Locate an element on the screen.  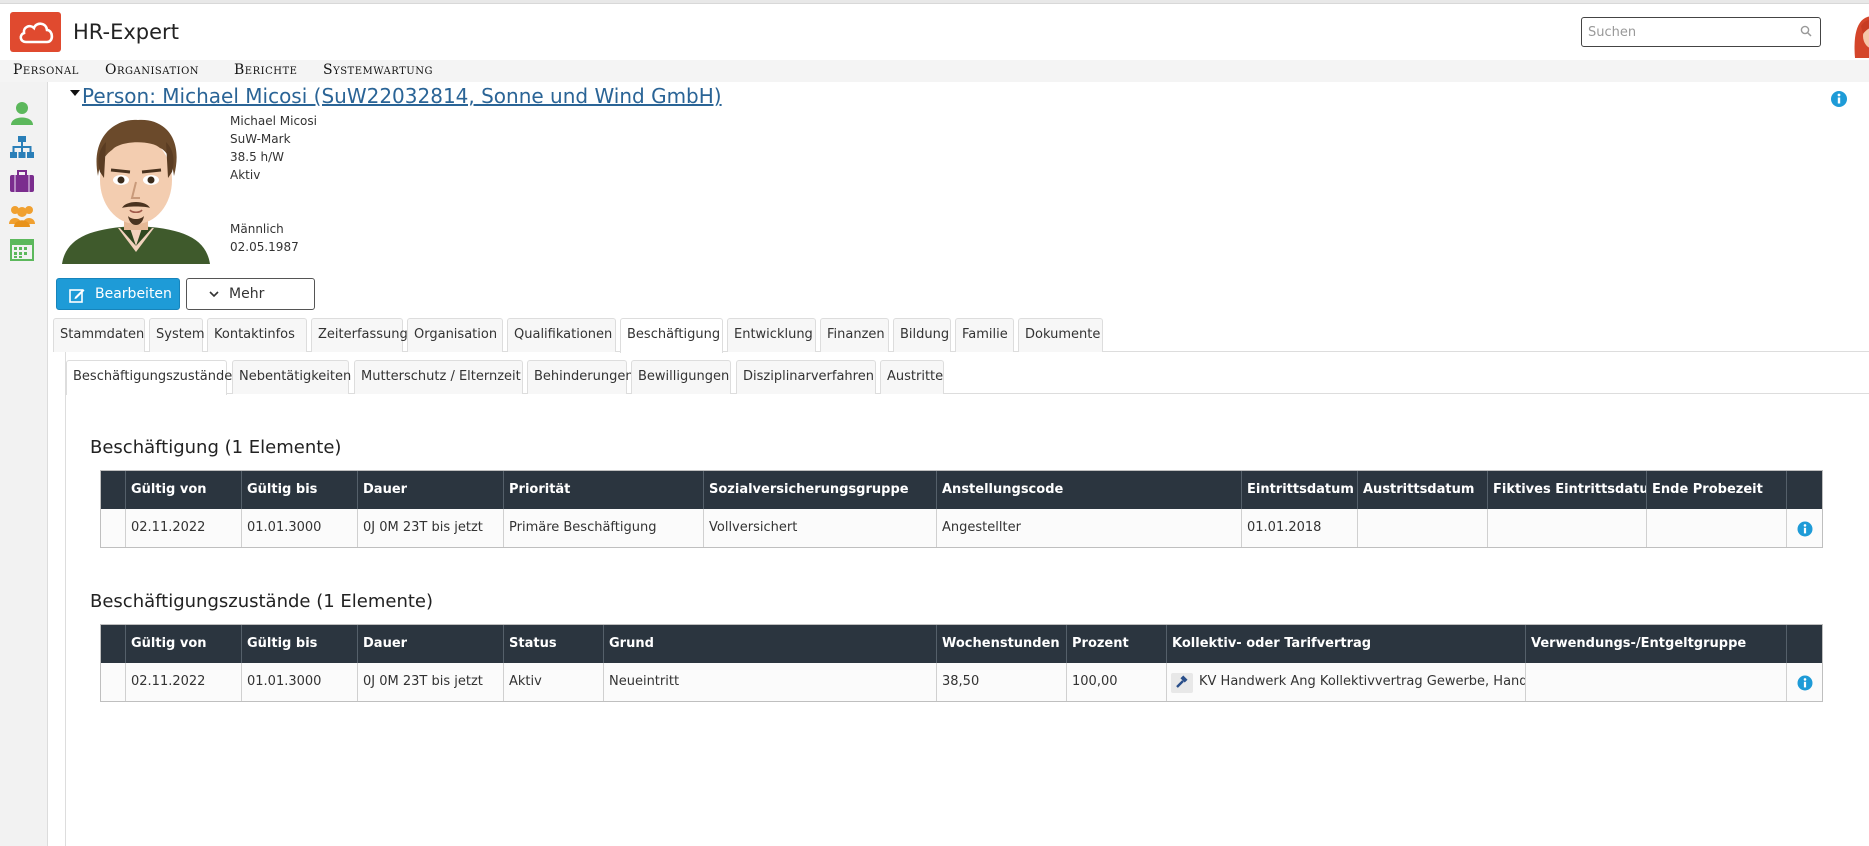
cell-grund: Neueintritt is located at coordinates (769, 682).